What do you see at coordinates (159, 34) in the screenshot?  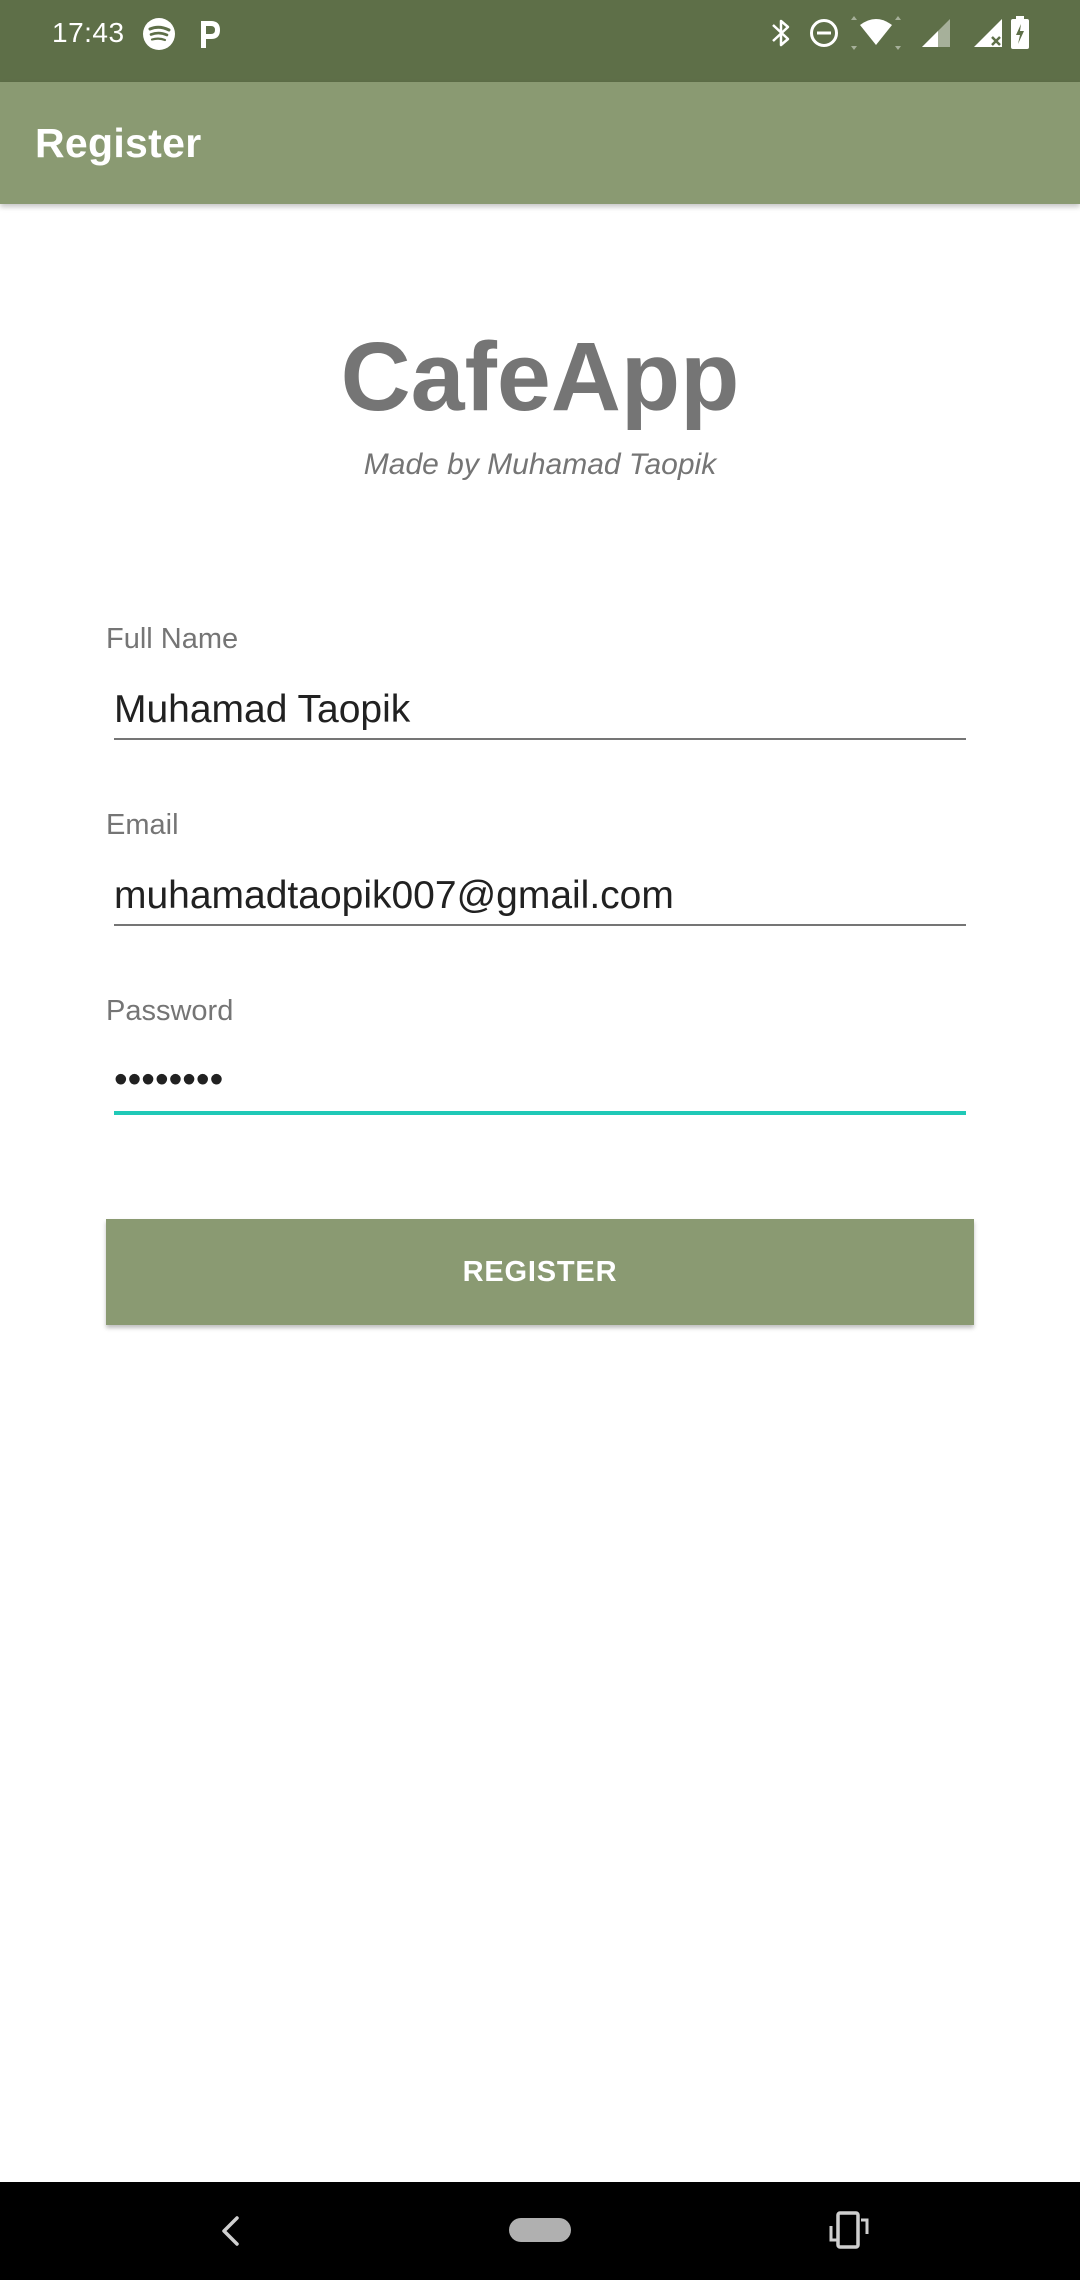 I see `spotify-icon` at bounding box center [159, 34].